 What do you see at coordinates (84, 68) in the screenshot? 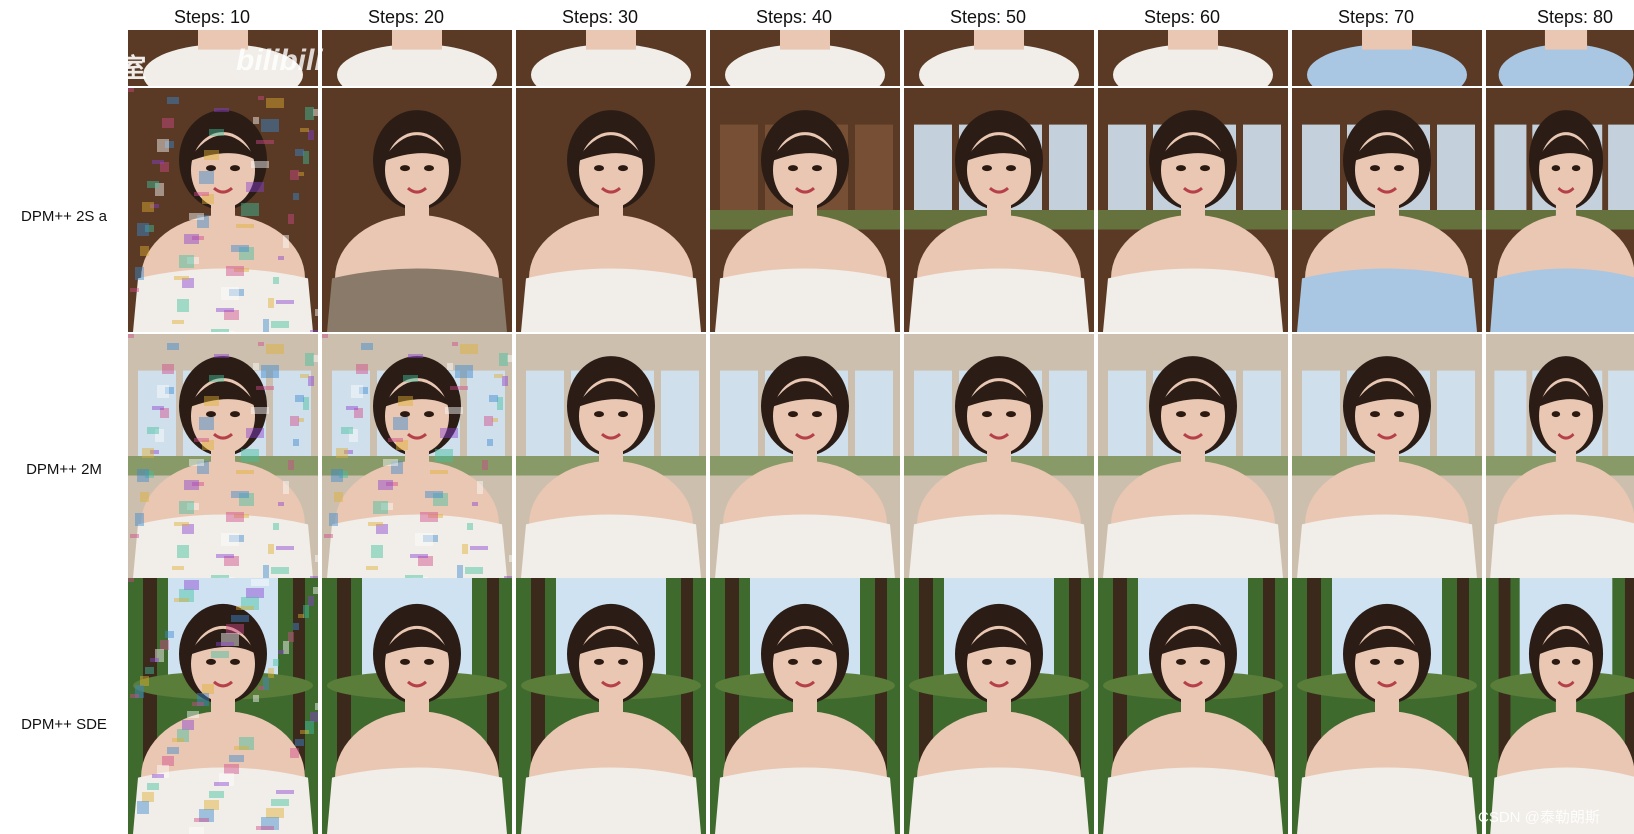
I see `watermark-eve-lab: Eve实验室` at bounding box center [84, 68].